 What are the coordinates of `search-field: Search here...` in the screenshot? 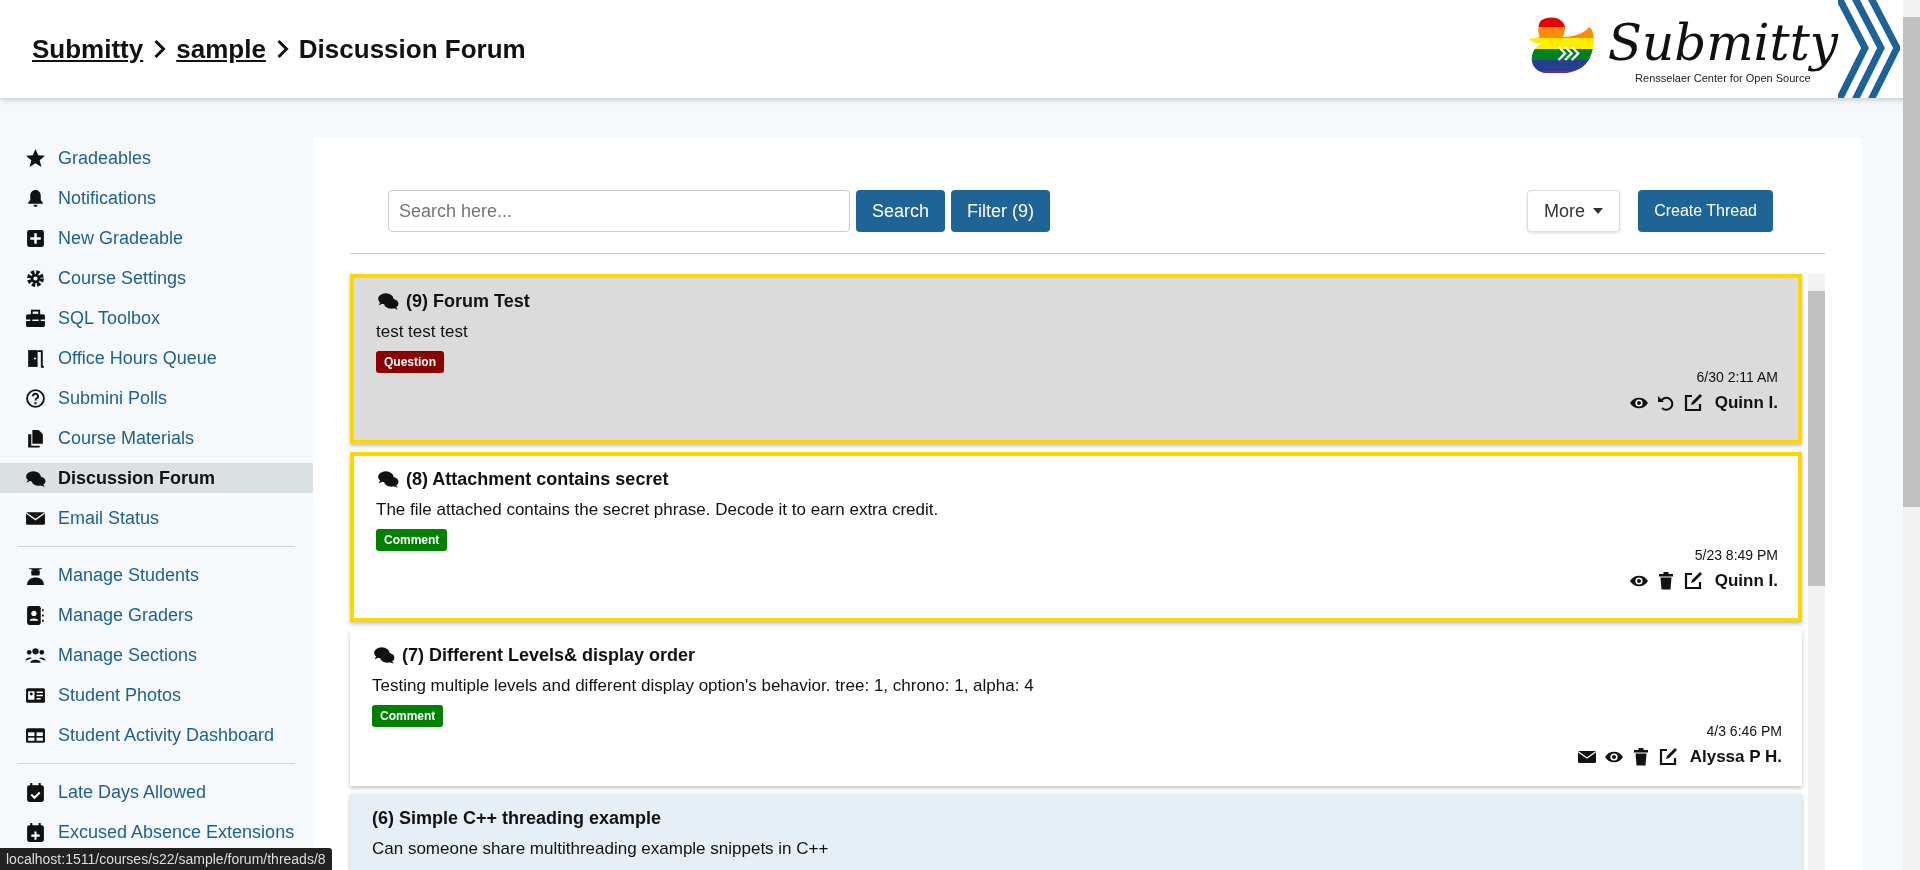 It's located at (619, 211).